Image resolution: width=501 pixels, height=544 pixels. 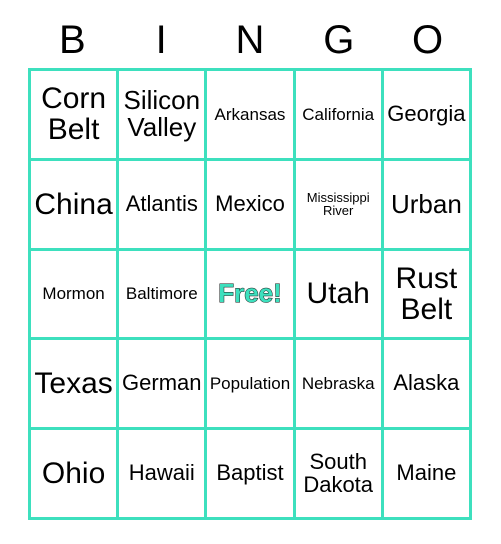 I want to click on bingo-cell-label: Atlantis, so click(x=161, y=203).